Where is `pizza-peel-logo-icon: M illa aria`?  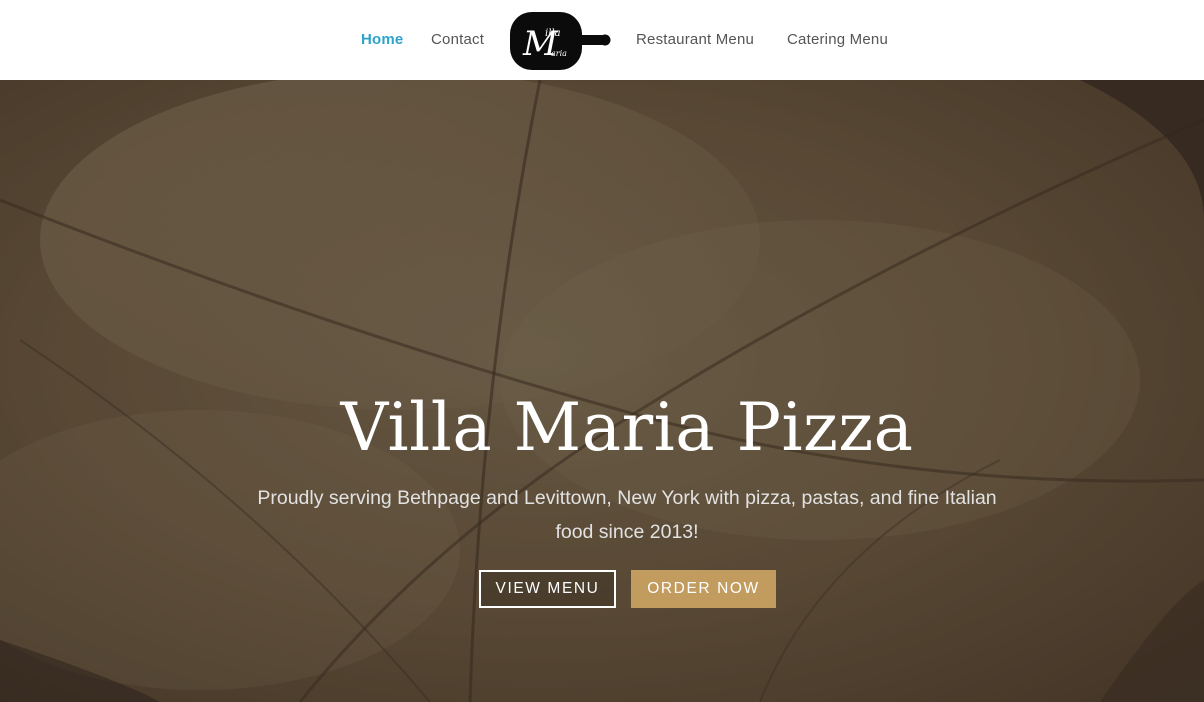 pizza-peel-logo-icon: M illa aria is located at coordinates (560, 41).